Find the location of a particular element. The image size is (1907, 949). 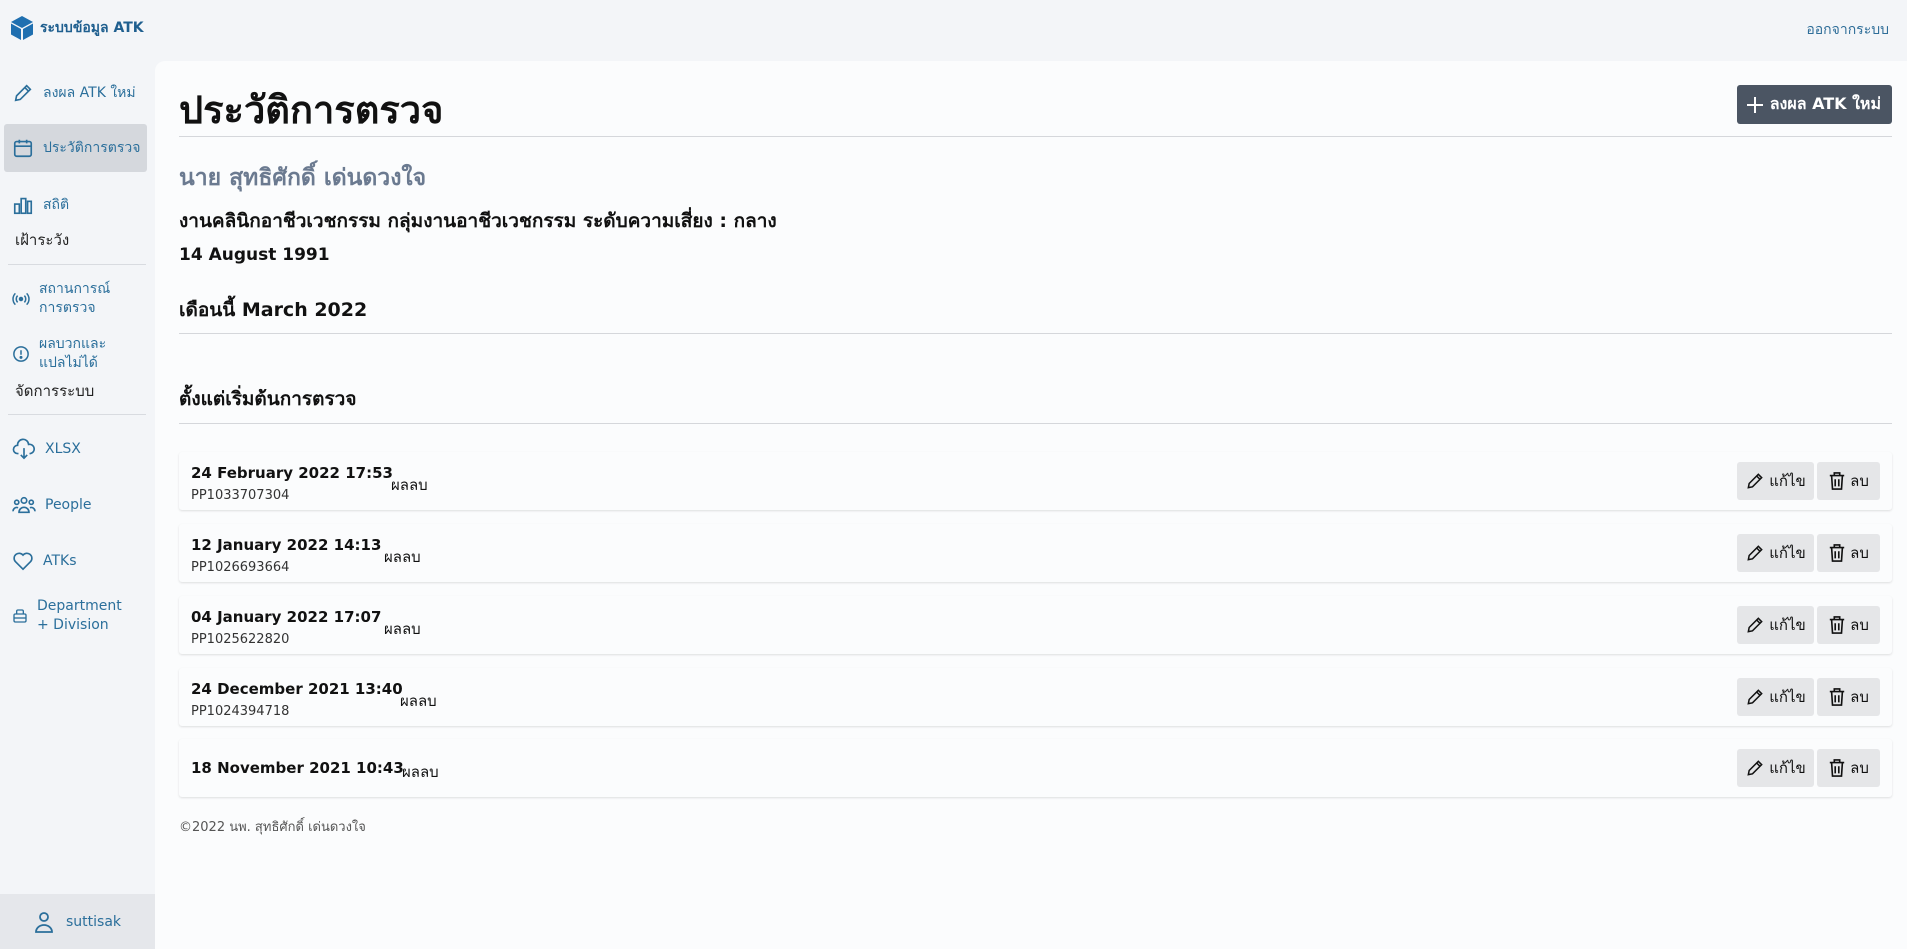

record-id: PP1025622820 is located at coordinates (240, 639).